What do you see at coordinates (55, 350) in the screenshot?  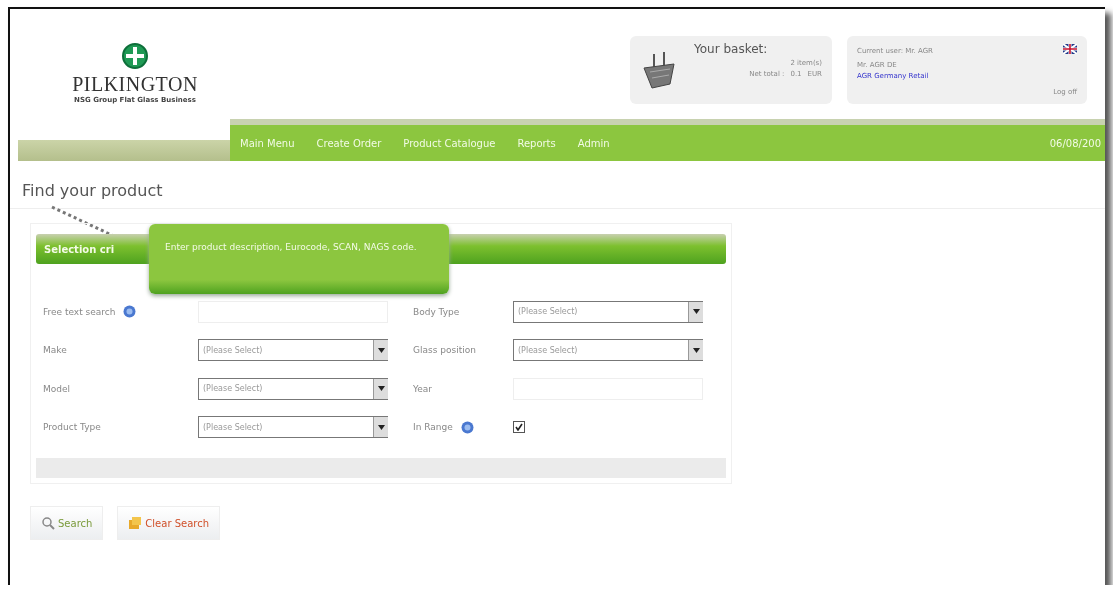 I see `field-label: Make` at bounding box center [55, 350].